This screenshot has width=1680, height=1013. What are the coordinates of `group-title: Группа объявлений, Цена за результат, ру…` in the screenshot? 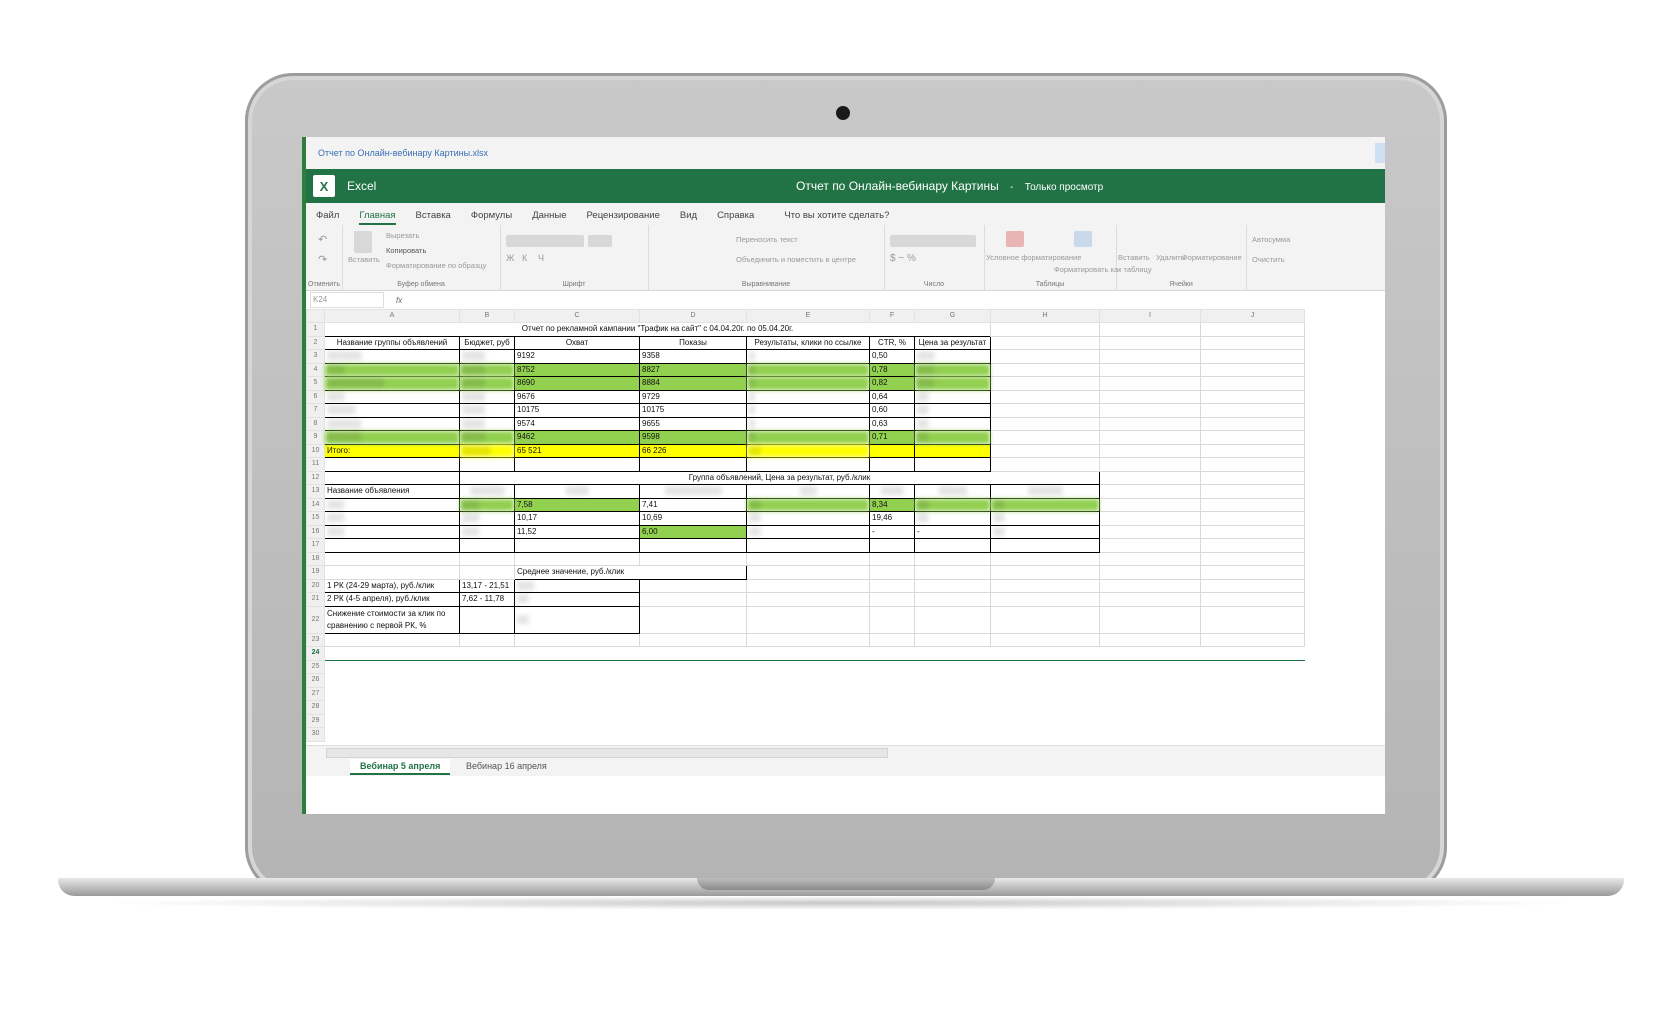 It's located at (779, 477).